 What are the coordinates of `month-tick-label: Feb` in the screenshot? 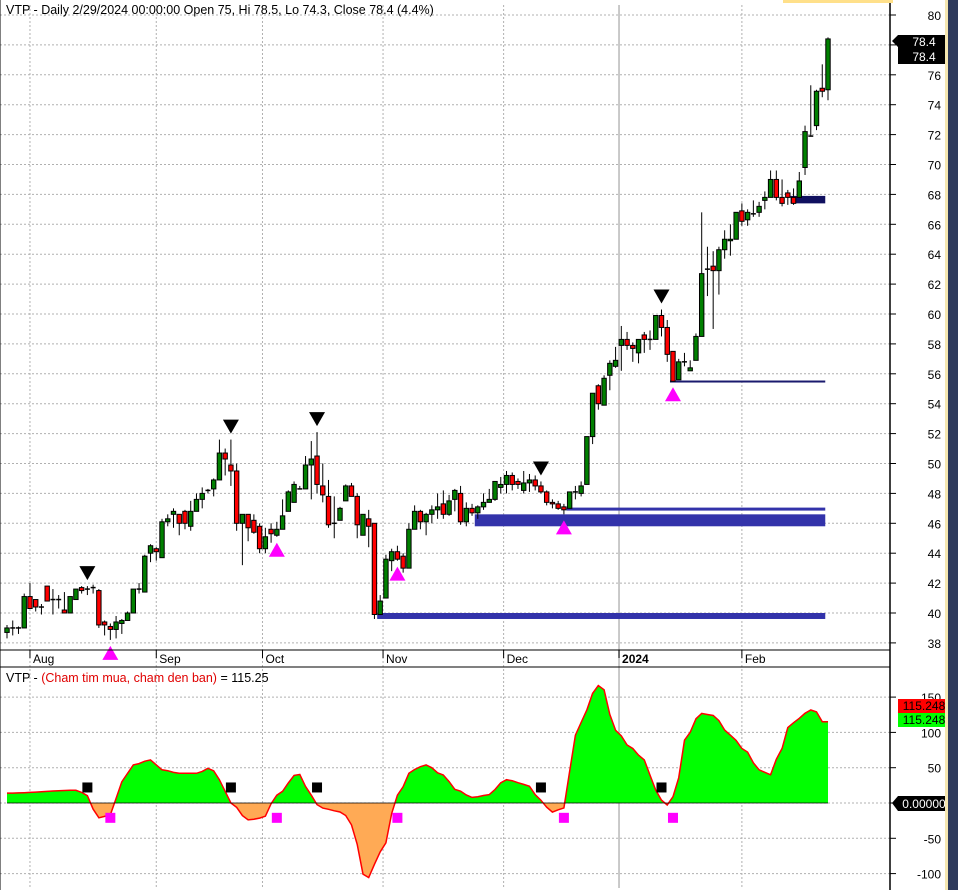 It's located at (755, 659).